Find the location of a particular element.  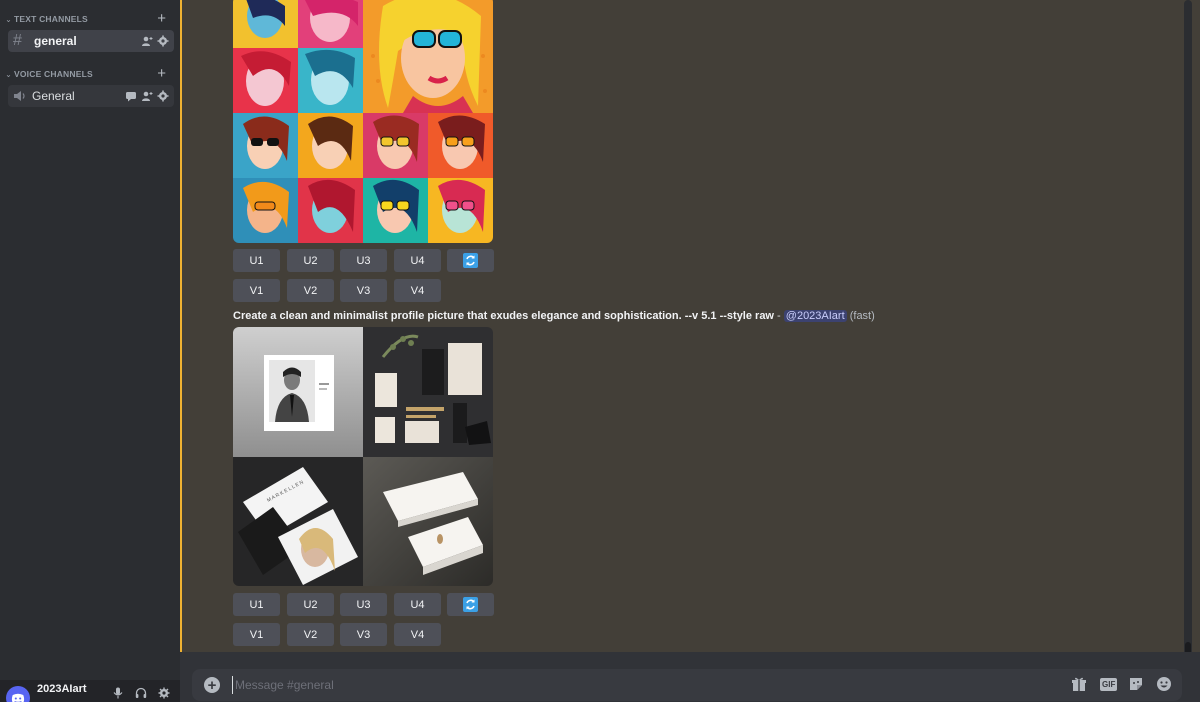

category-text-channels: ⌄ TEXT CHANNELS + is located at coordinates (89, 19).